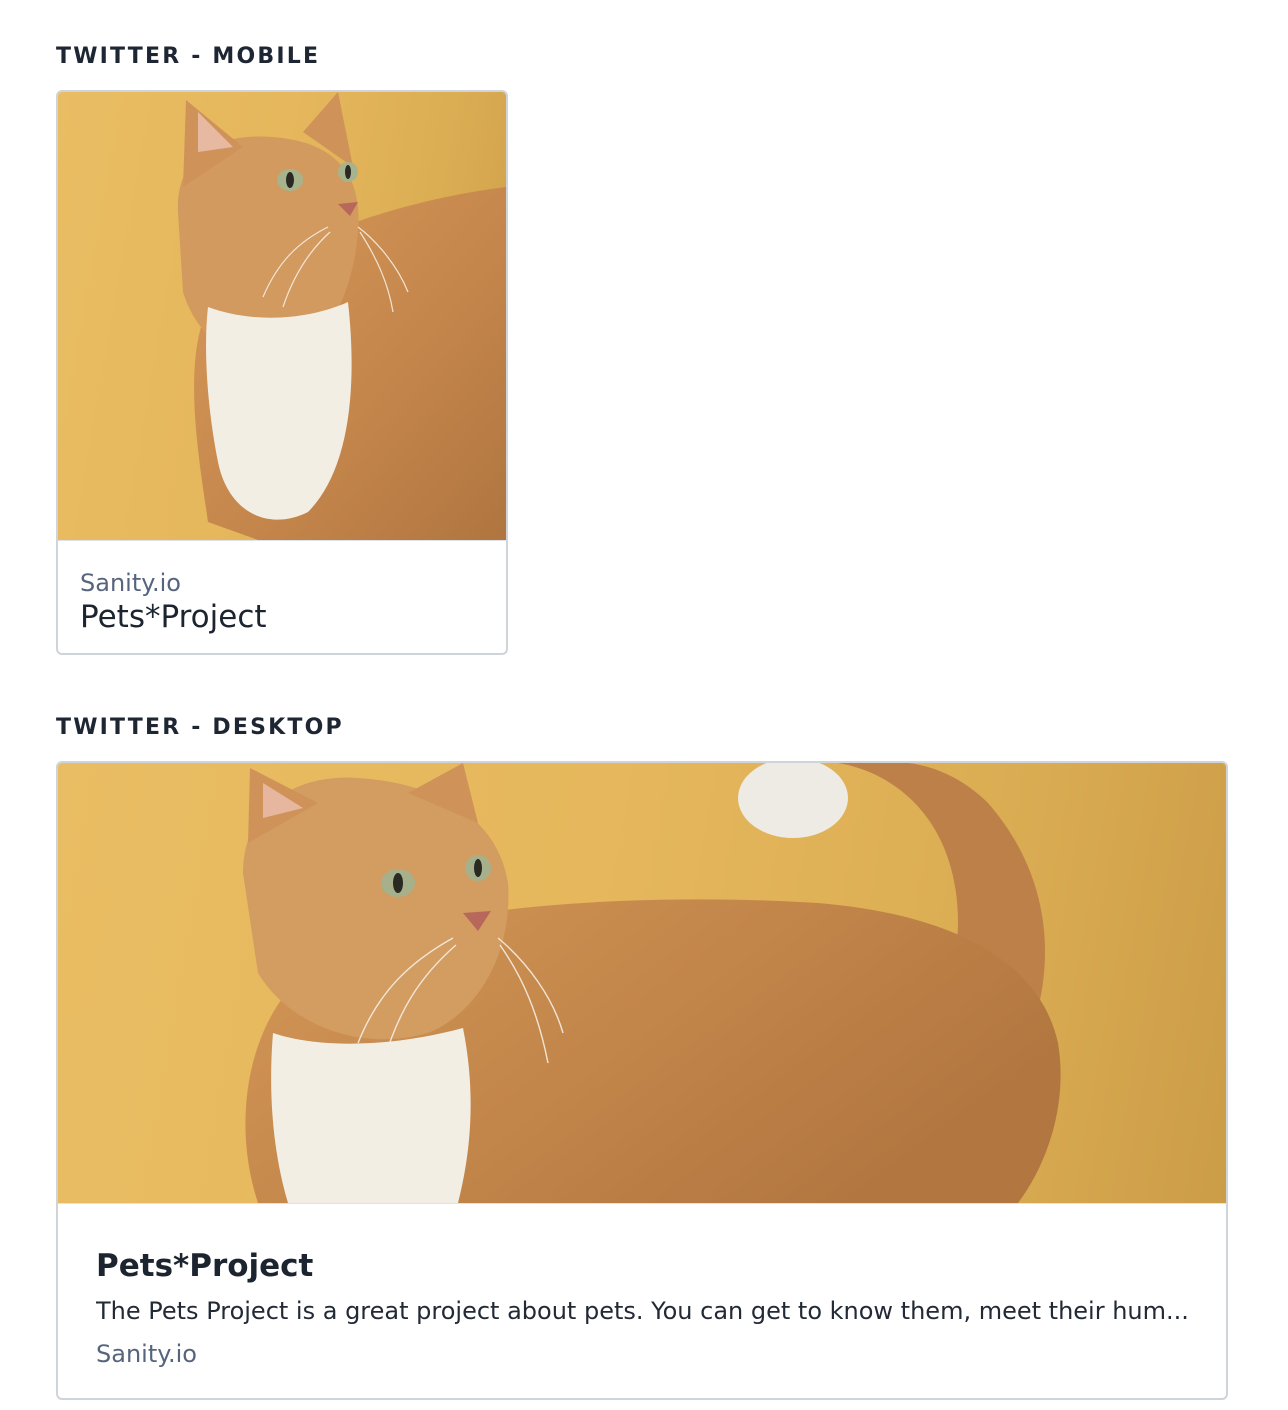  What do you see at coordinates (282, 596) in the screenshot?
I see `card-footer-mobile: Sanity.io Pets*Project` at bounding box center [282, 596].